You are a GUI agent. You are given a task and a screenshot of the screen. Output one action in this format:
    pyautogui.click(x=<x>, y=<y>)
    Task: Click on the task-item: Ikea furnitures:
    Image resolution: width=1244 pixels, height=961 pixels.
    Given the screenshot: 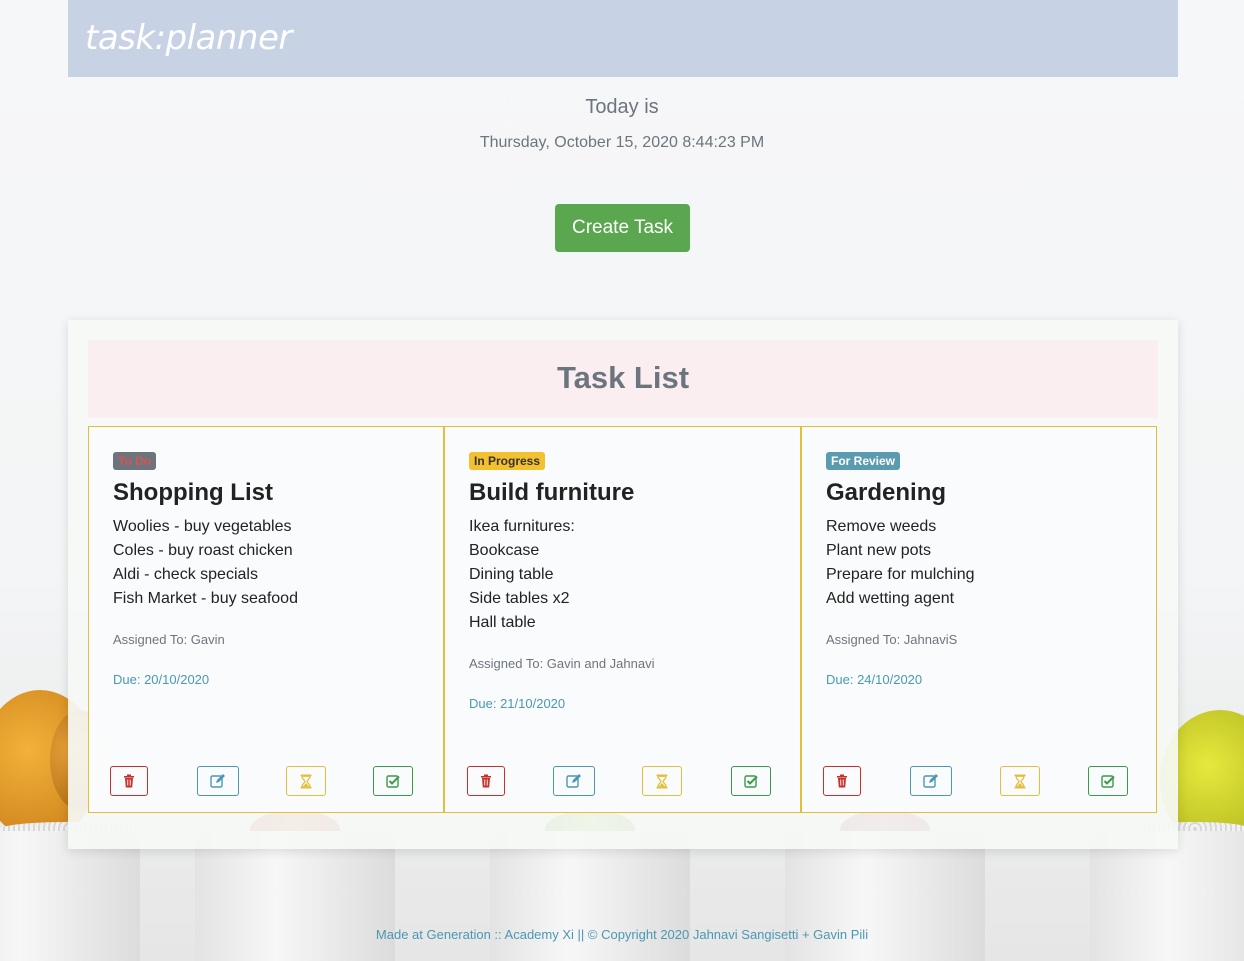 What is the action you would take?
    pyautogui.click(x=522, y=526)
    